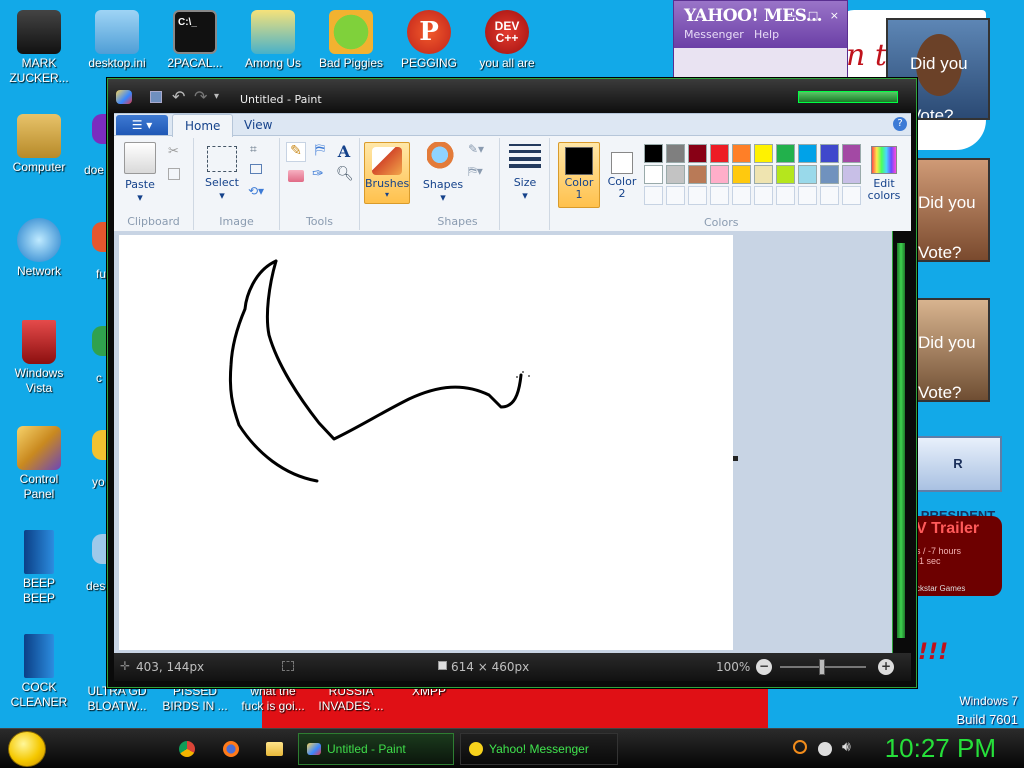 The width and height of the screenshot is (1024, 768). Describe the element at coordinates (231, 749) in the screenshot. I see `firefox-icon` at that location.